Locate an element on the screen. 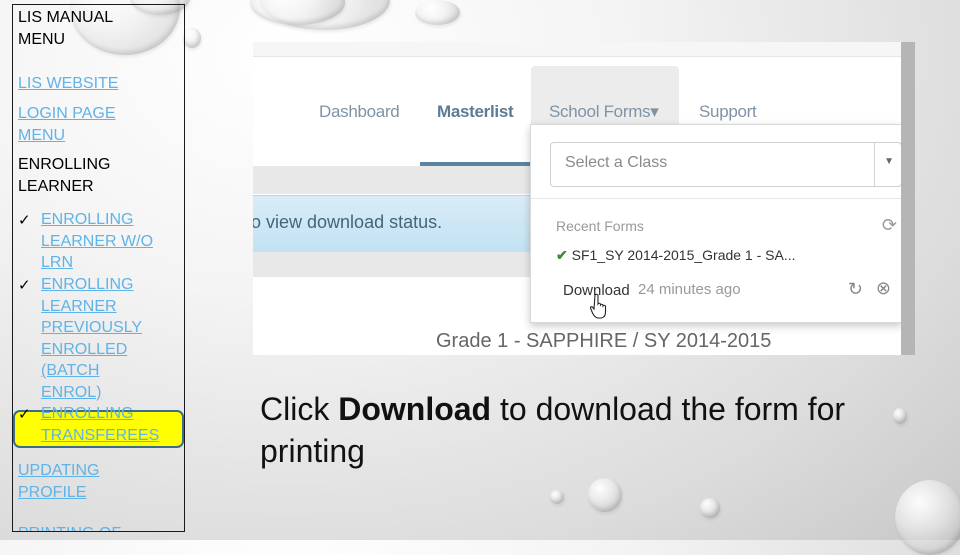 The height and width of the screenshot is (555, 960). link-line: (BATCH is located at coordinates (70, 370).